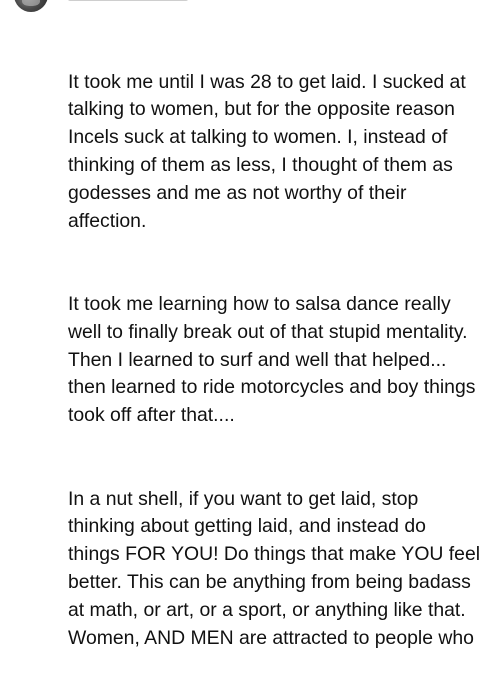 This screenshot has width=501, height=680. I want to click on comment-author-avatar, so click(31, 6).